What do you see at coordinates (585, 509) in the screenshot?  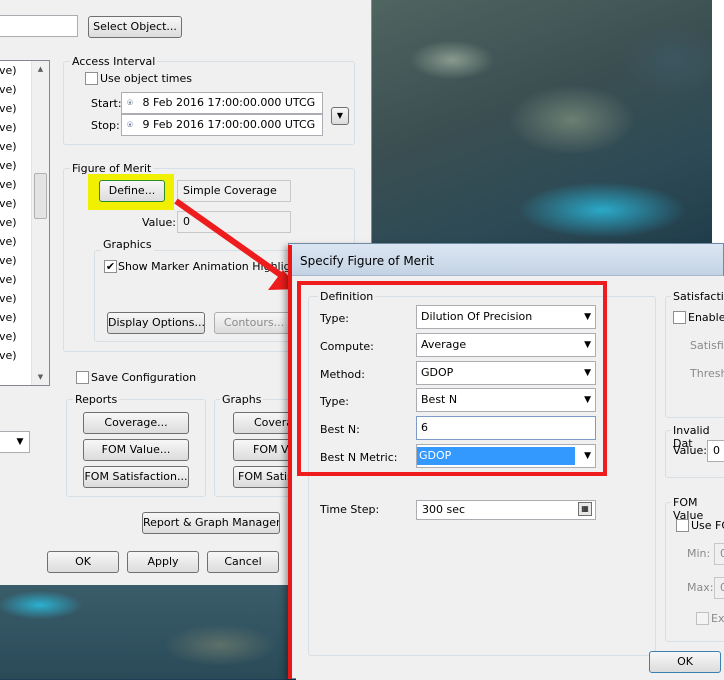 I see `units-calculator-icon: ▦` at bounding box center [585, 509].